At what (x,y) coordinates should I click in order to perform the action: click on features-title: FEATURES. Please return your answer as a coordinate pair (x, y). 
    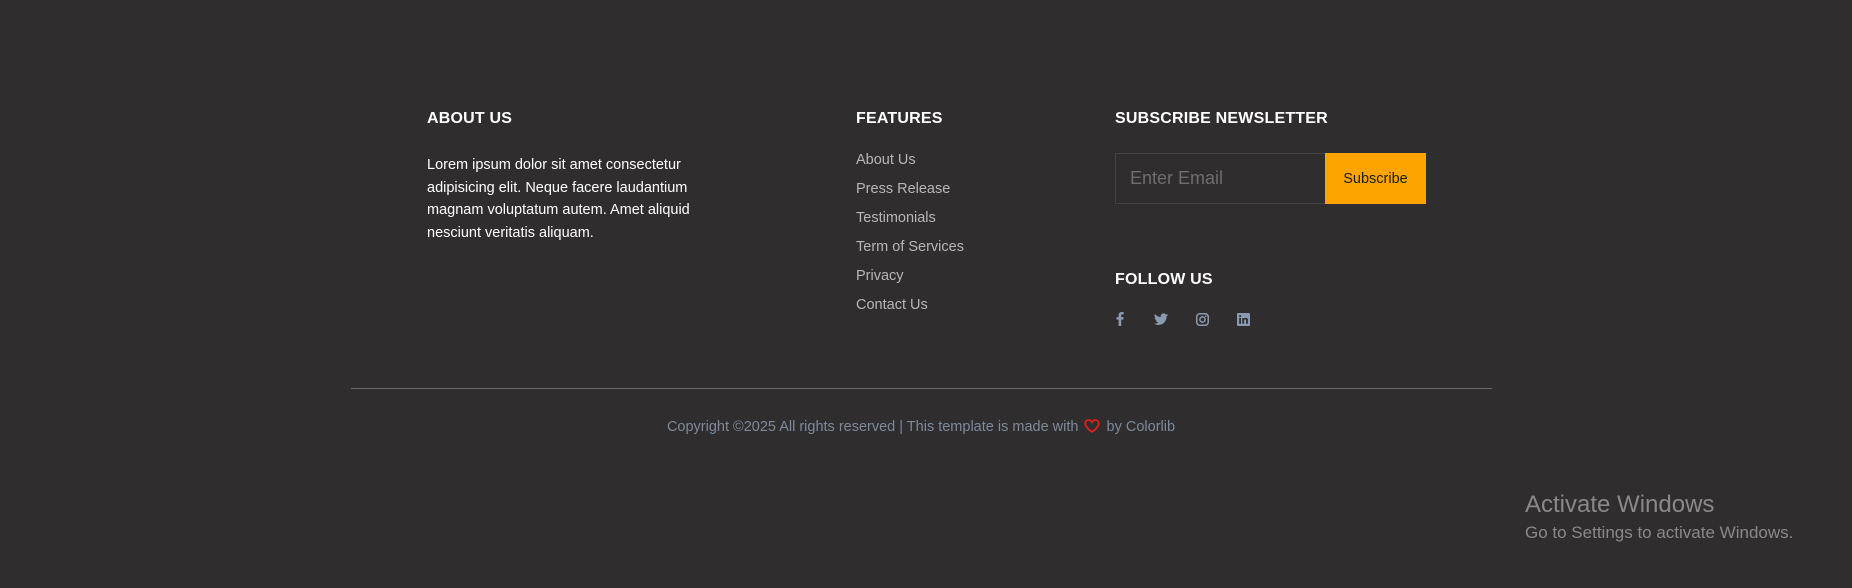
    Looking at the image, I should click on (899, 118).